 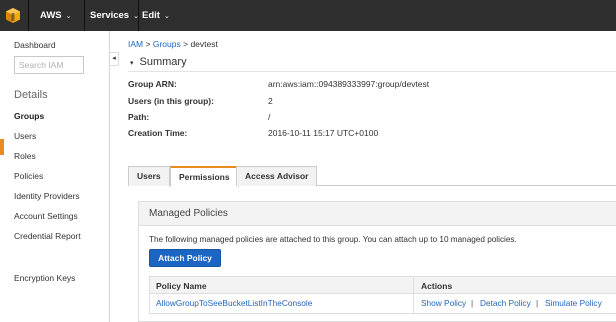 I want to click on summary-title: Summary, so click(x=163, y=62).